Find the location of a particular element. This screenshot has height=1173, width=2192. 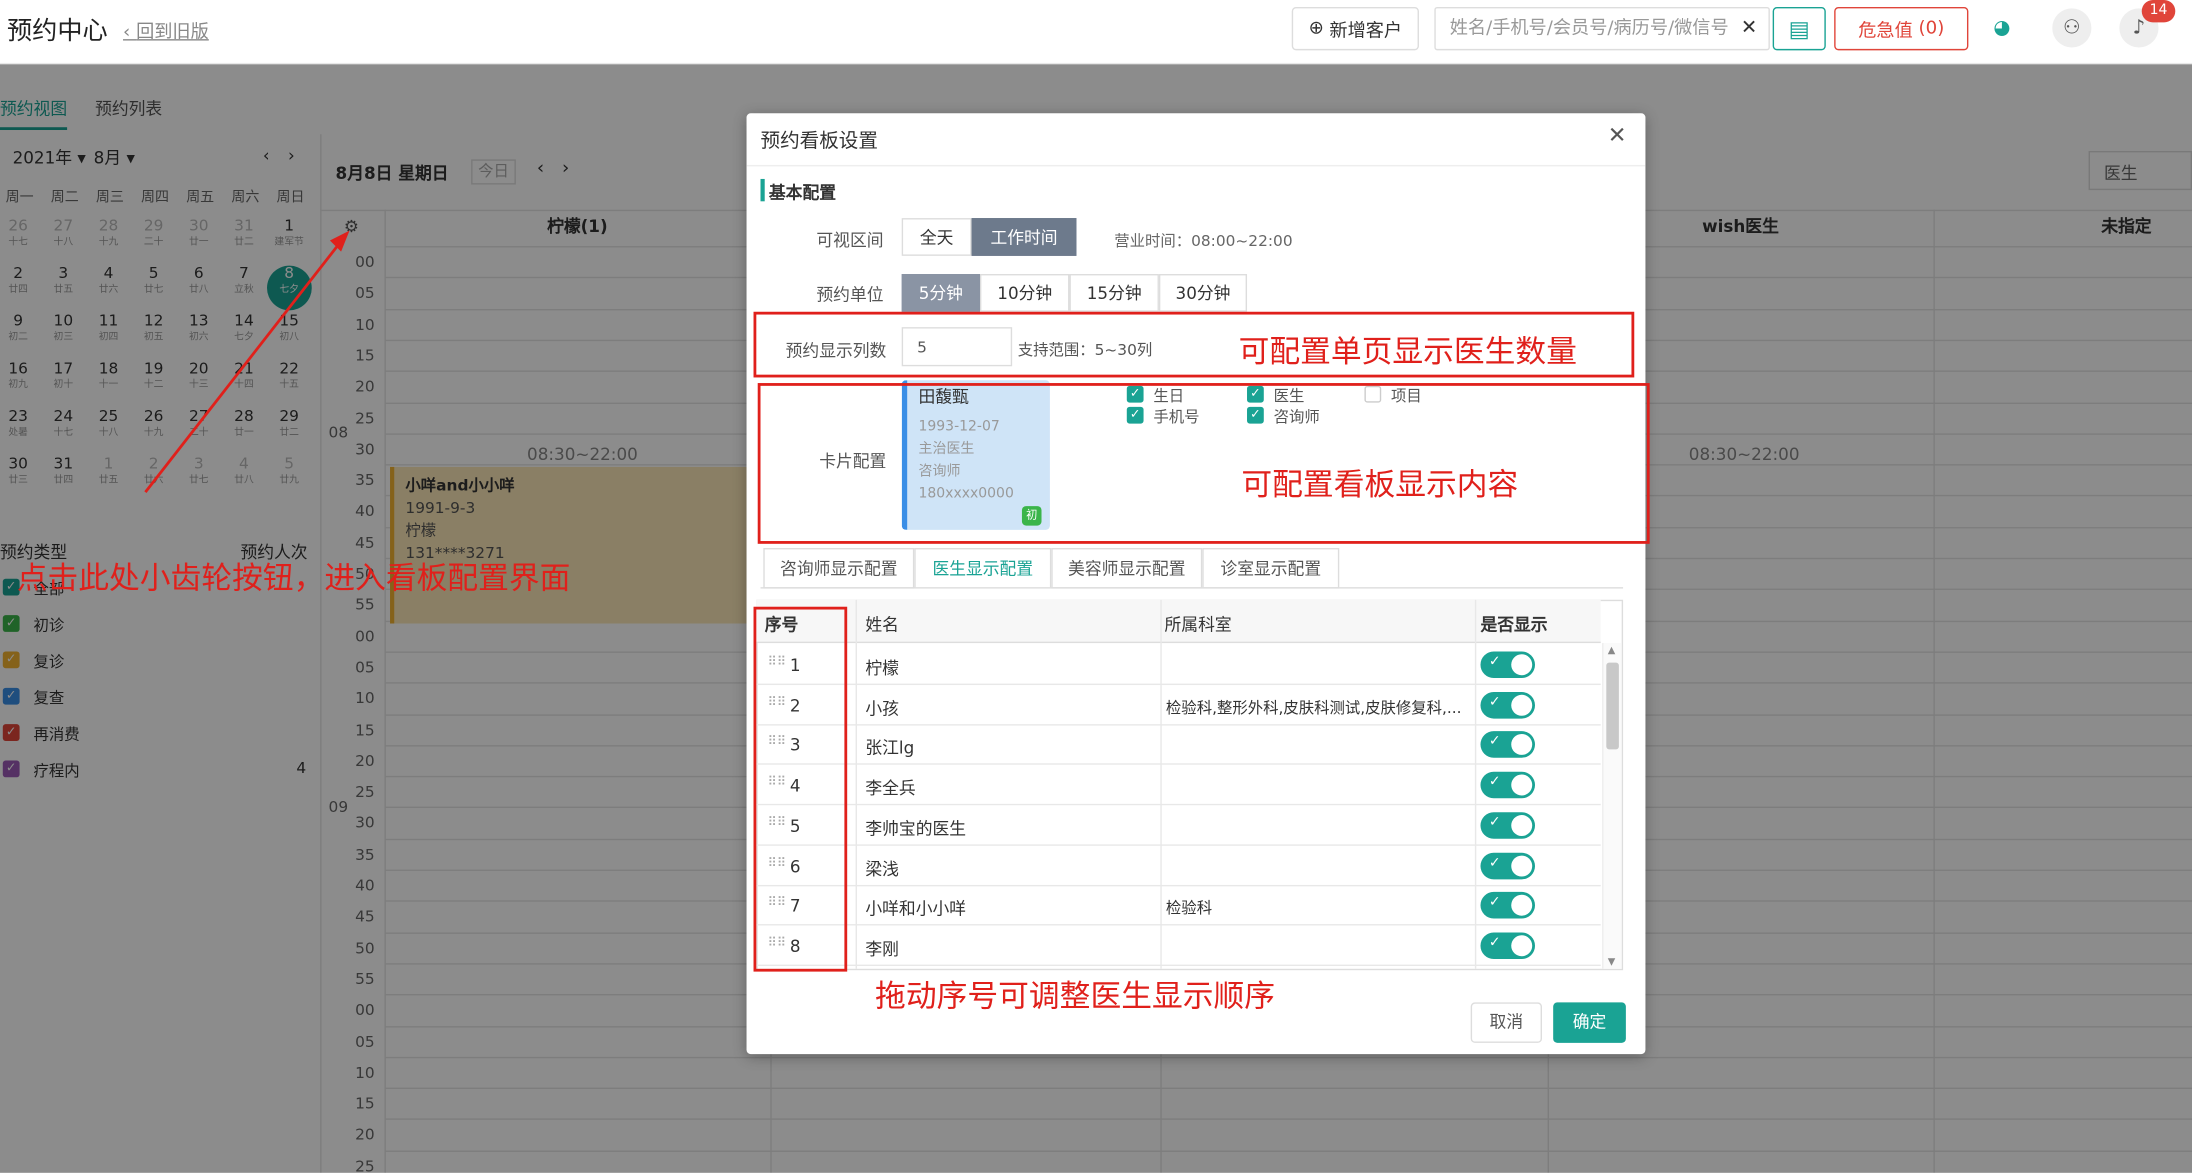

annotation-arrow is located at coordinates (247, 361).